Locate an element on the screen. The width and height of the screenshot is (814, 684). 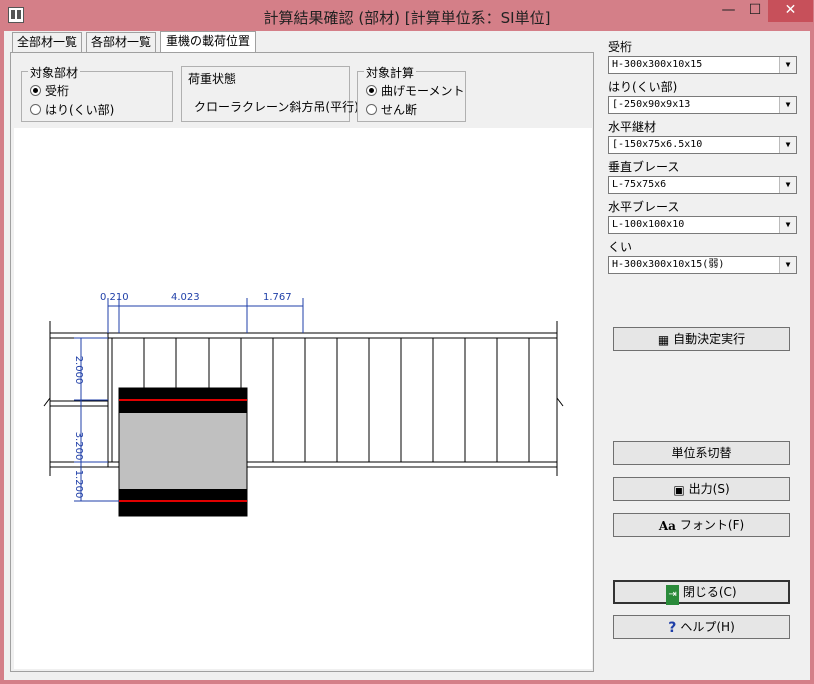
tab-each-member: 各部材一覧 is located at coordinates (121, 42).